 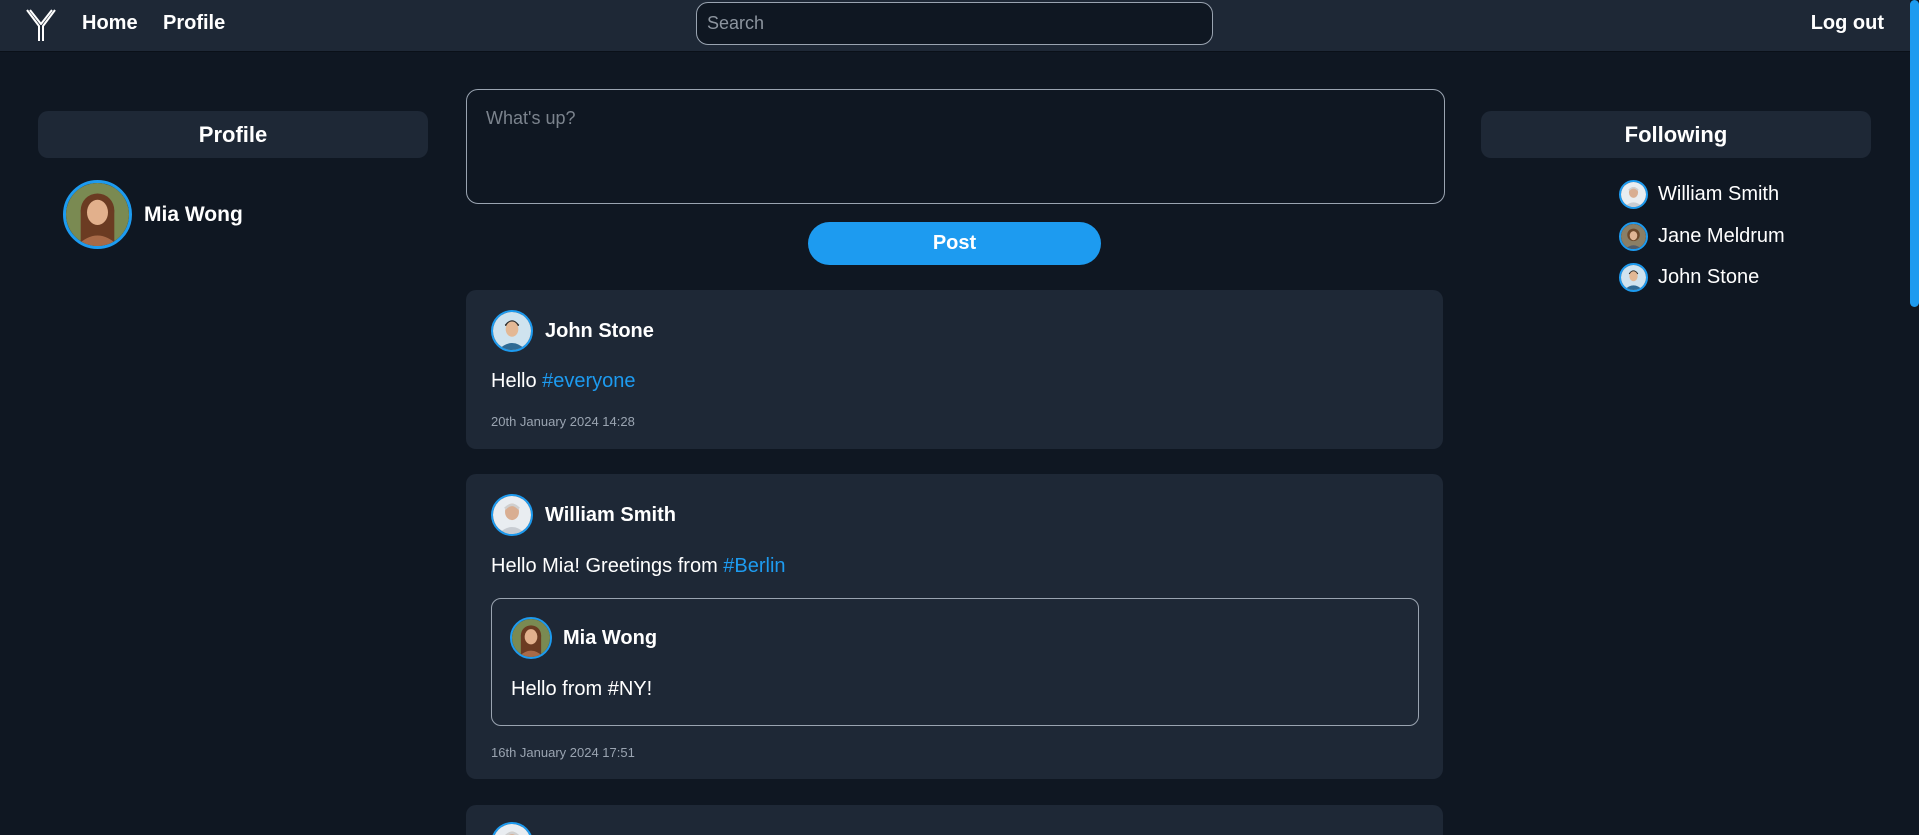 What do you see at coordinates (194, 23) in the screenshot?
I see `nav-profile-link: Profile` at bounding box center [194, 23].